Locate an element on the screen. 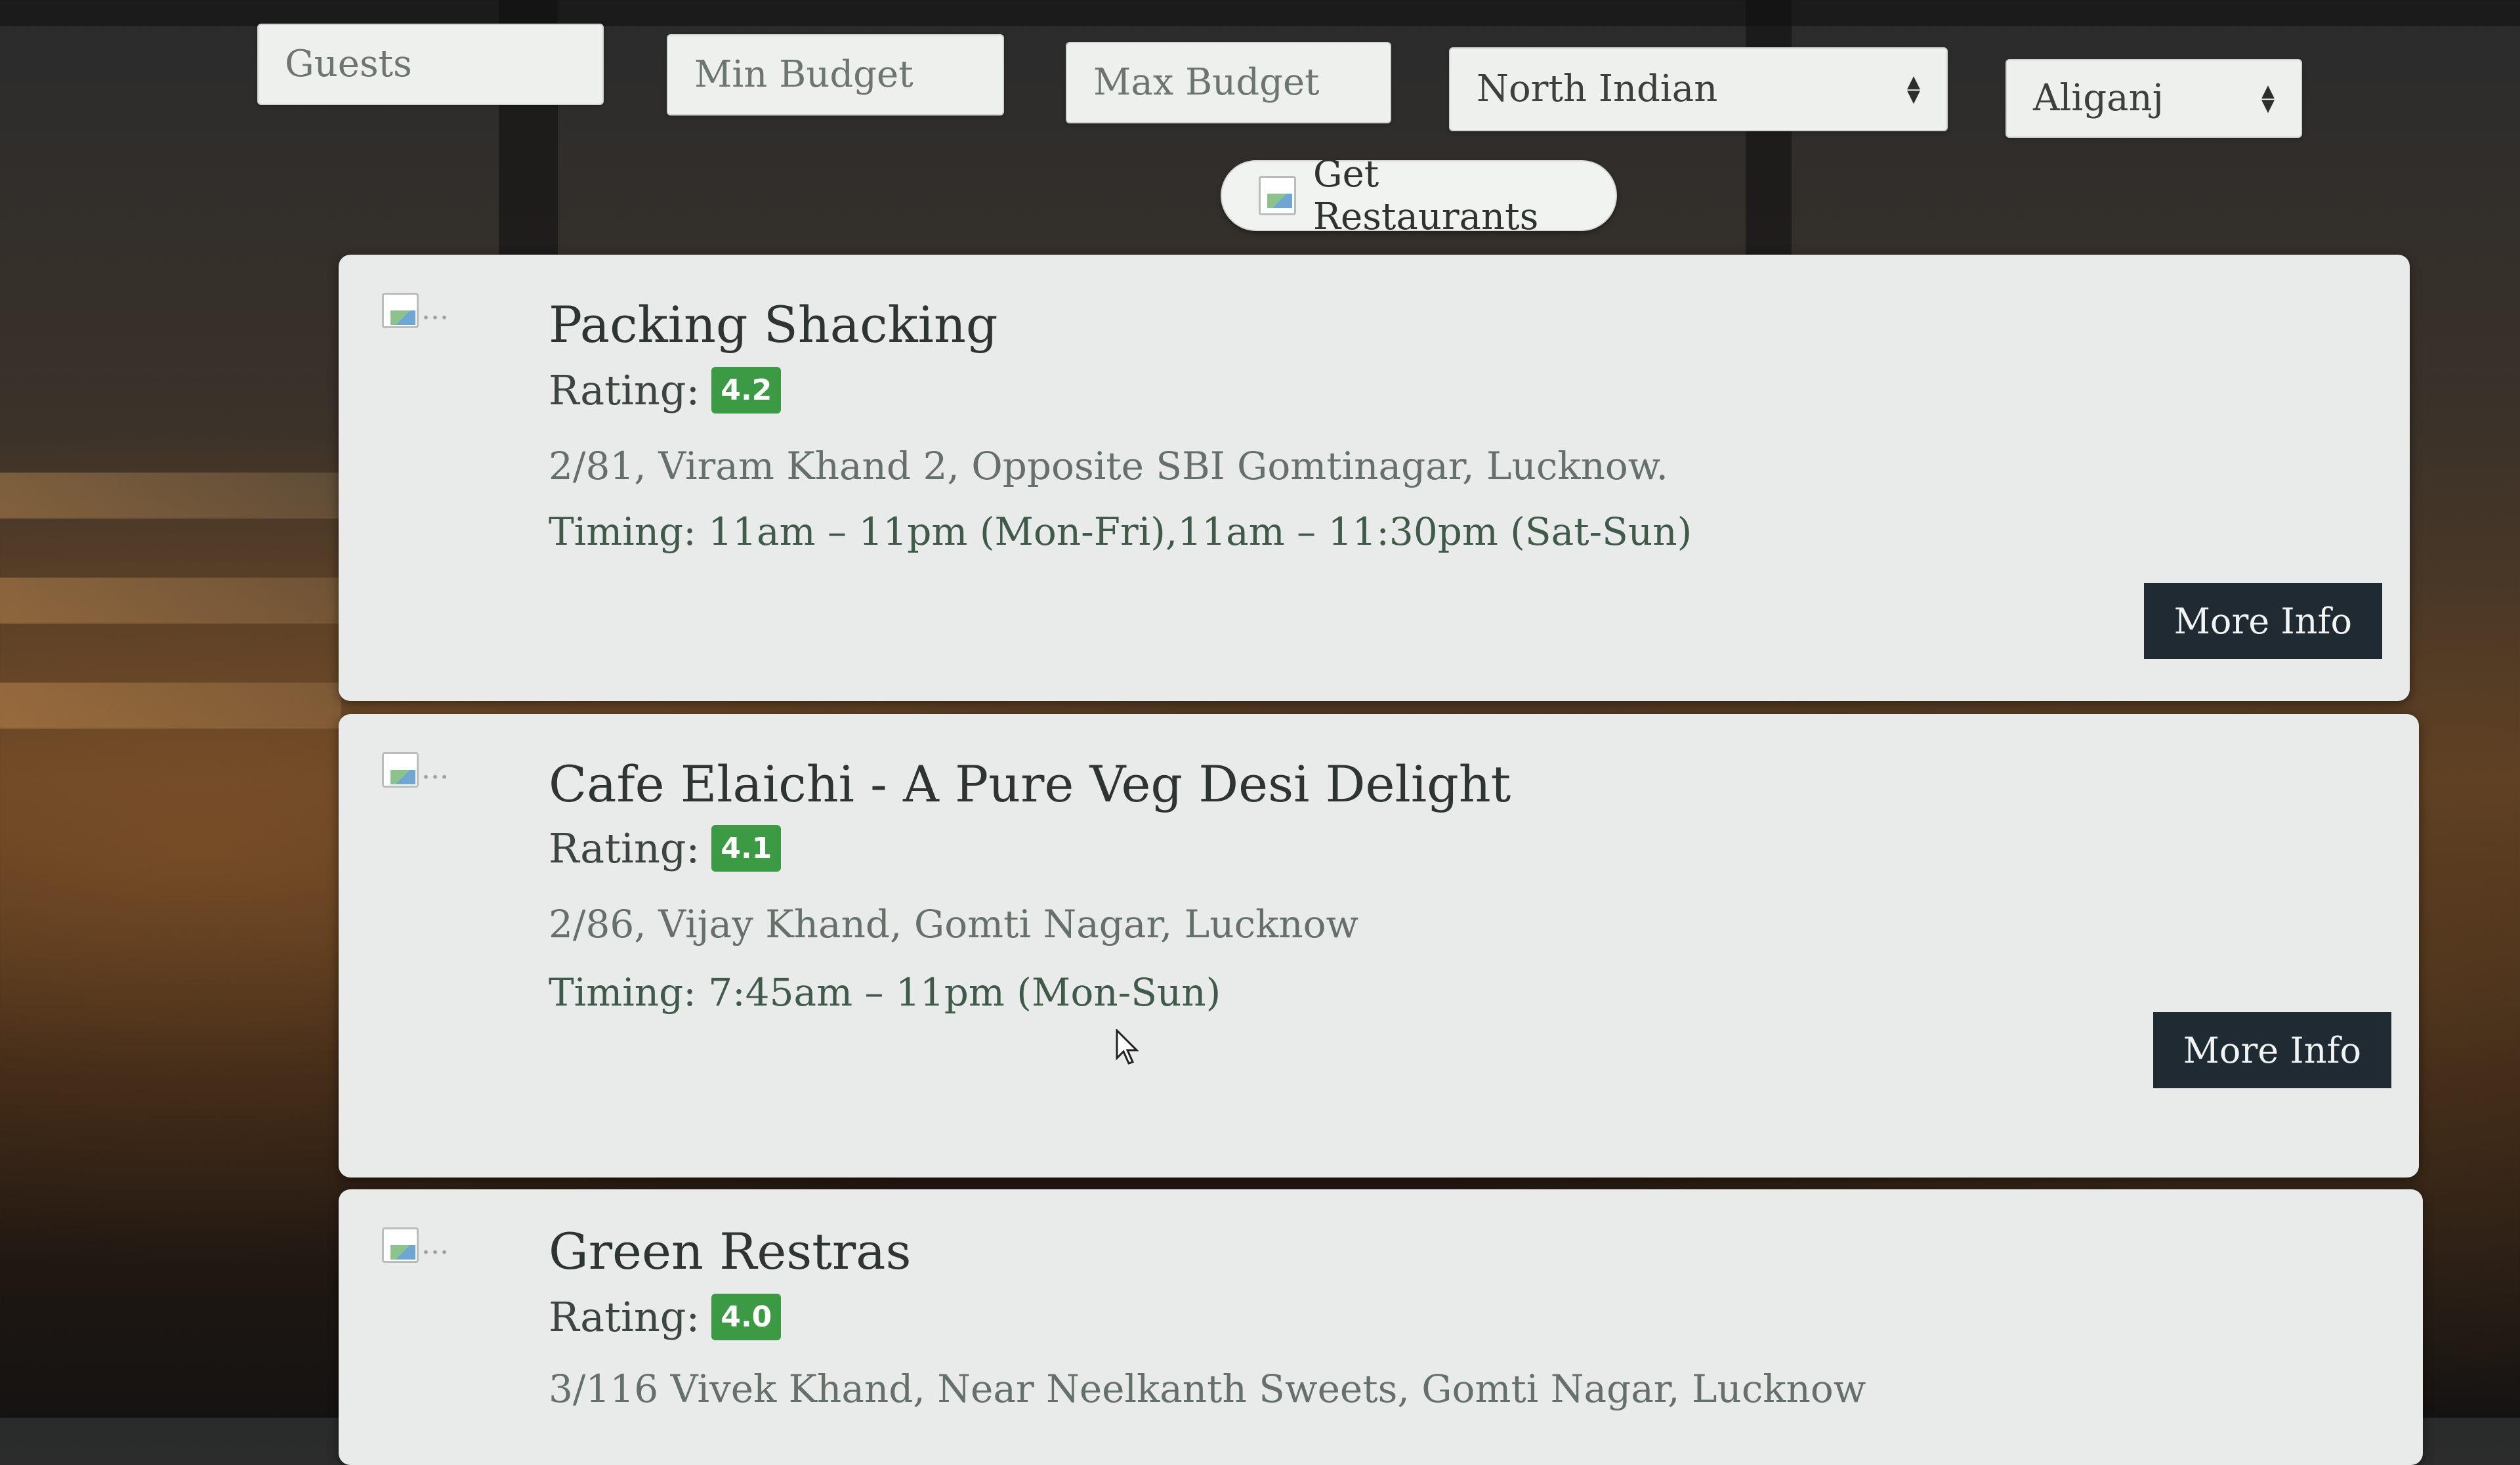  guests-input: Guests is located at coordinates (430, 64).